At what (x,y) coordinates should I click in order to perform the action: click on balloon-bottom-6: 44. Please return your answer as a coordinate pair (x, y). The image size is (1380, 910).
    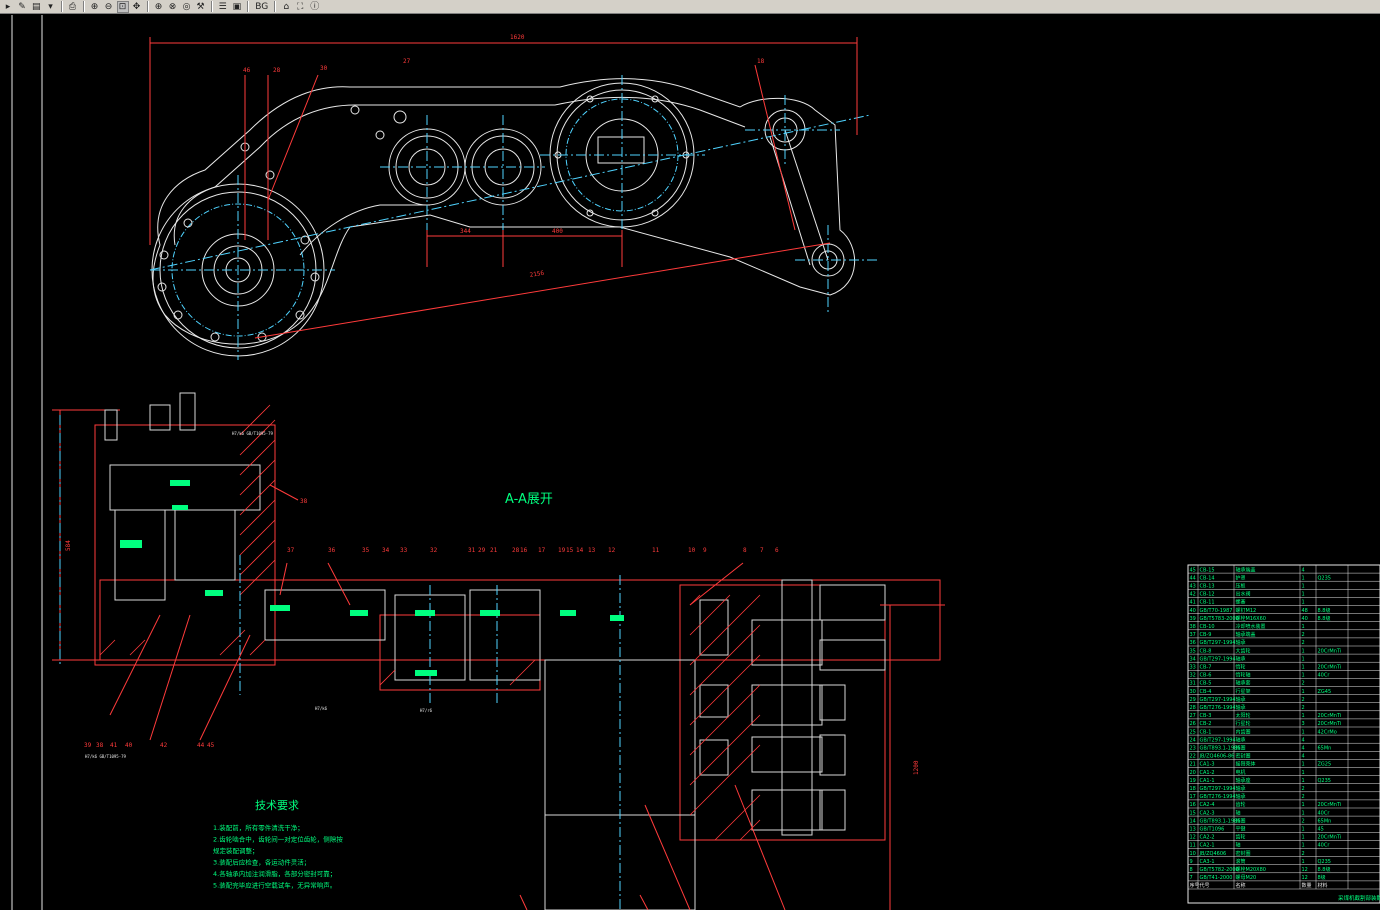
    Looking at the image, I should click on (201, 745).